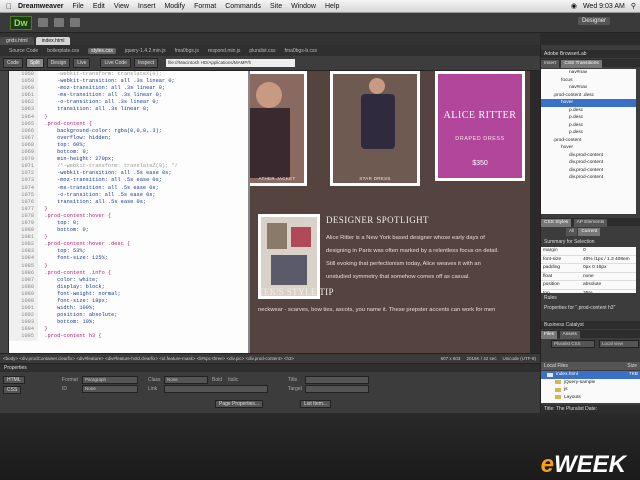 This screenshot has height=480, width=640. I want to click on code-line: 1091 width: 100%;, so click(128, 309).